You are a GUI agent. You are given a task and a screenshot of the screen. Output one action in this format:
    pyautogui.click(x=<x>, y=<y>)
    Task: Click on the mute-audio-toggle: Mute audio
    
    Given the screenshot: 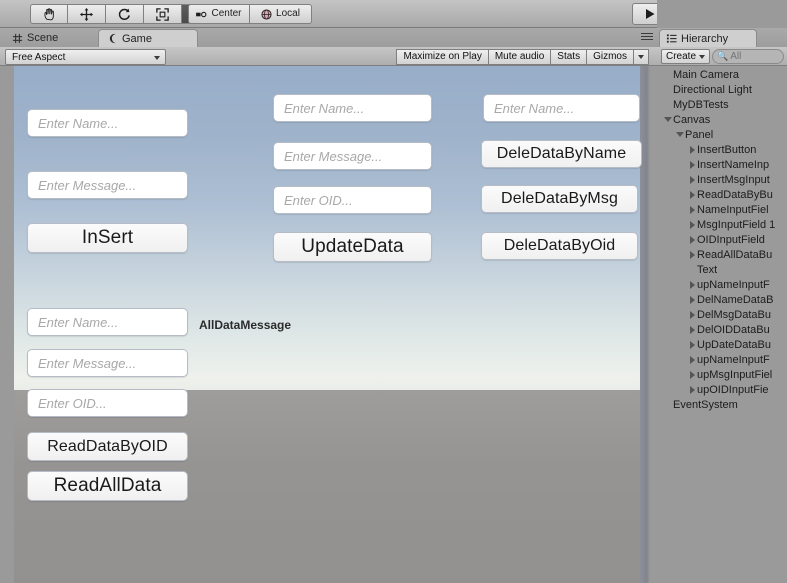 What is the action you would take?
    pyautogui.click(x=520, y=57)
    